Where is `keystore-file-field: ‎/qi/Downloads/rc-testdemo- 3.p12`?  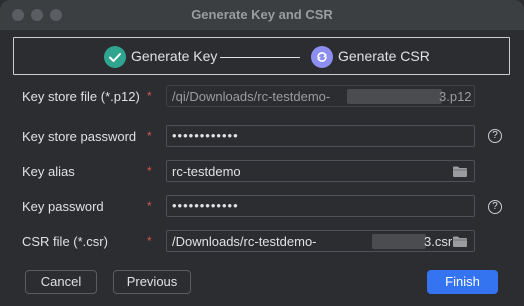
keystore-file-field: ‎/qi/Downloads/rc-testdemo- 3.p12 is located at coordinates (320, 96).